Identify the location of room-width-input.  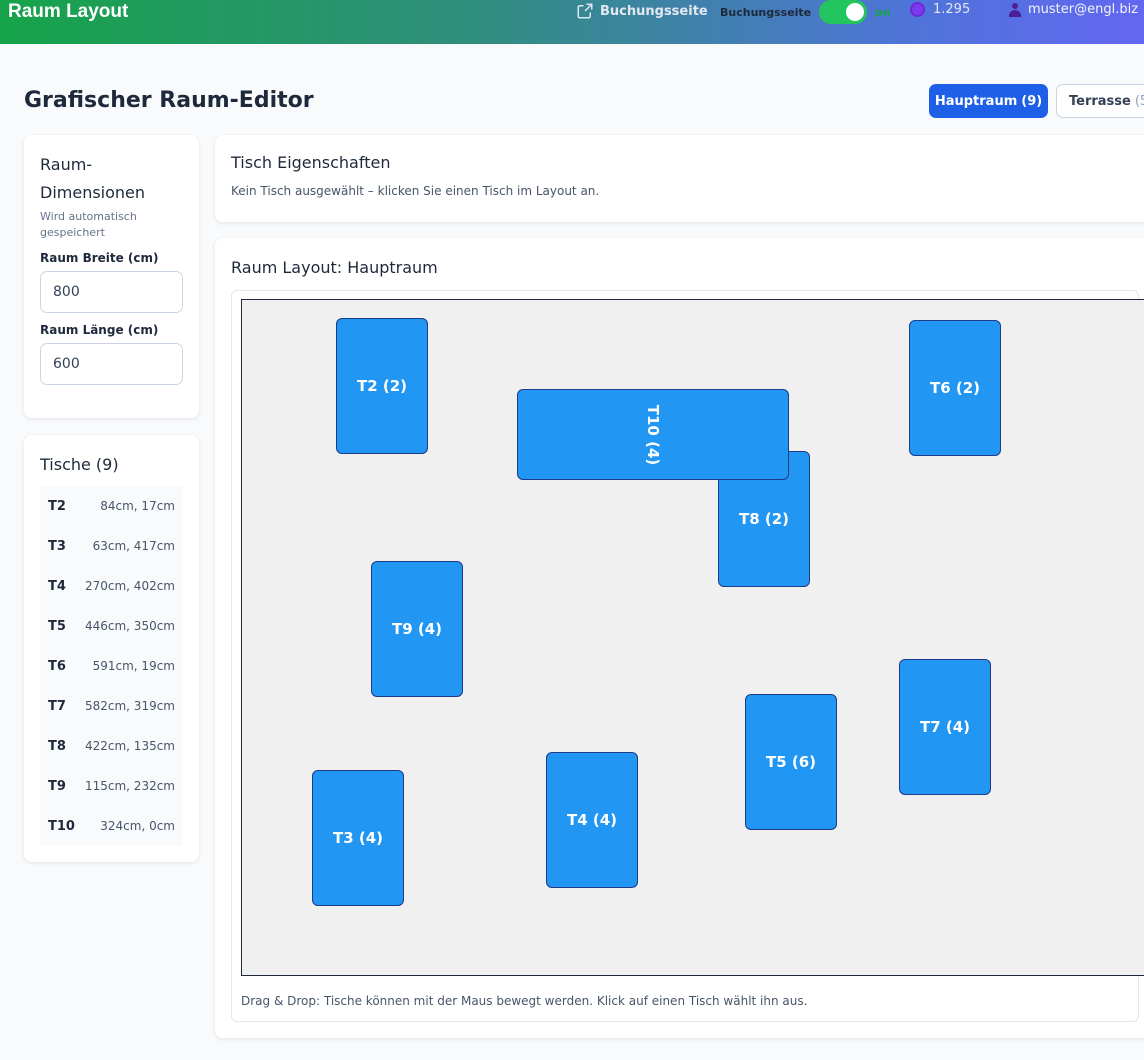
(111, 292).